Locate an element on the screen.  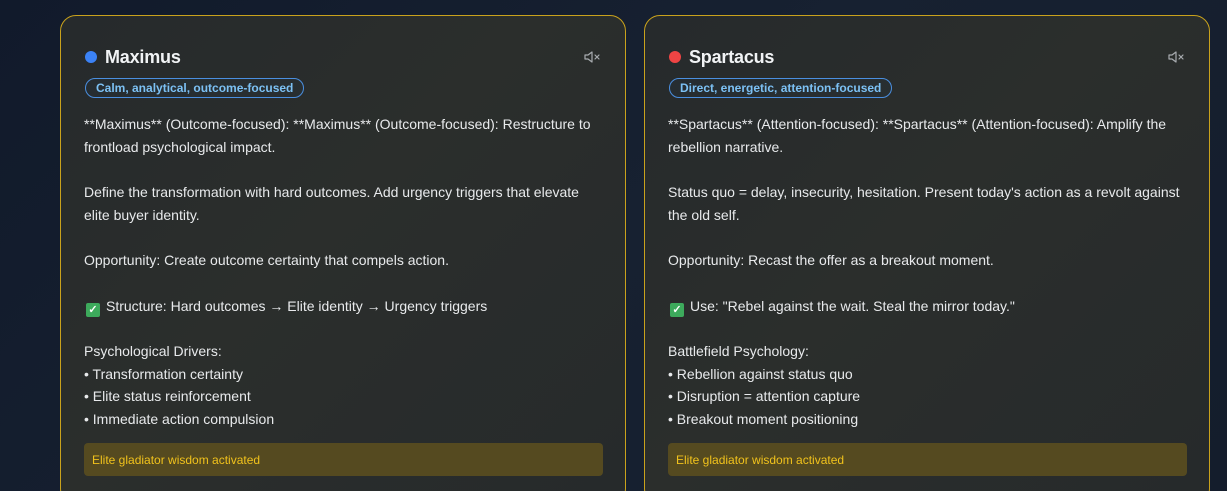
message-intro: **Maximus** (Outcome-focused) is located at coordinates (337, 135).